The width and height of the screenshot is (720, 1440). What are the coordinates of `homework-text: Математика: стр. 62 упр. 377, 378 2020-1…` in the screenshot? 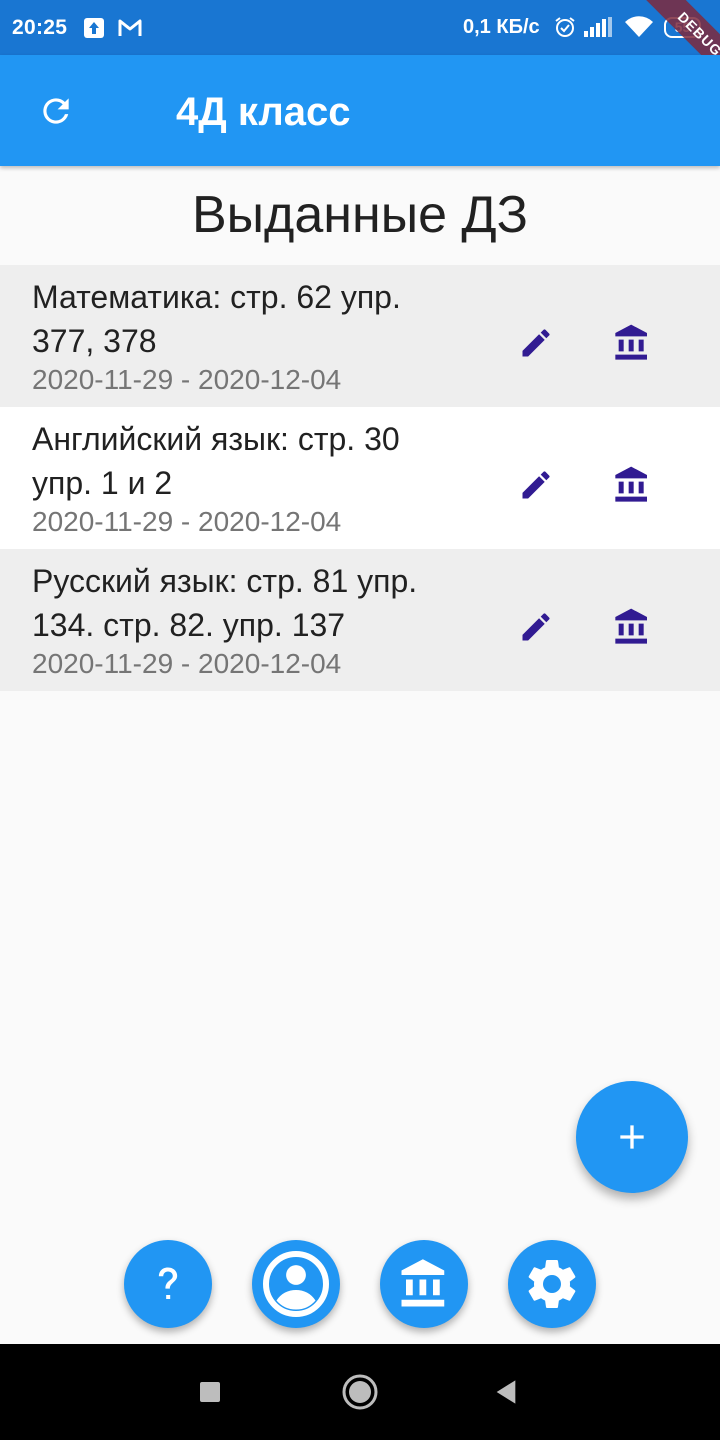 It's located at (232, 336).